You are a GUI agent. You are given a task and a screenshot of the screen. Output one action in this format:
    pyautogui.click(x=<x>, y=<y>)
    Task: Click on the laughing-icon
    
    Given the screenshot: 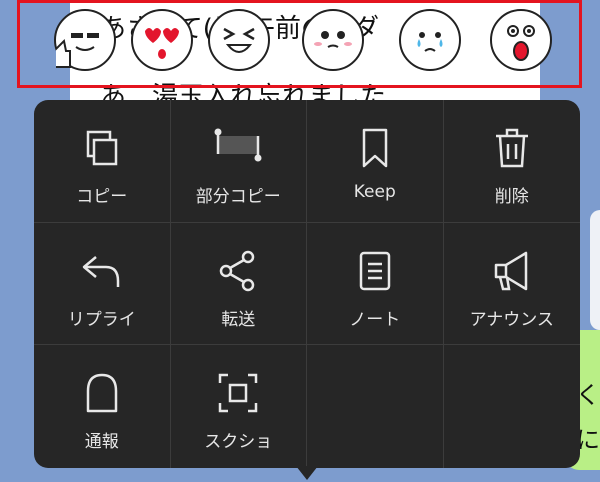 What is the action you would take?
    pyautogui.click(x=239, y=40)
    